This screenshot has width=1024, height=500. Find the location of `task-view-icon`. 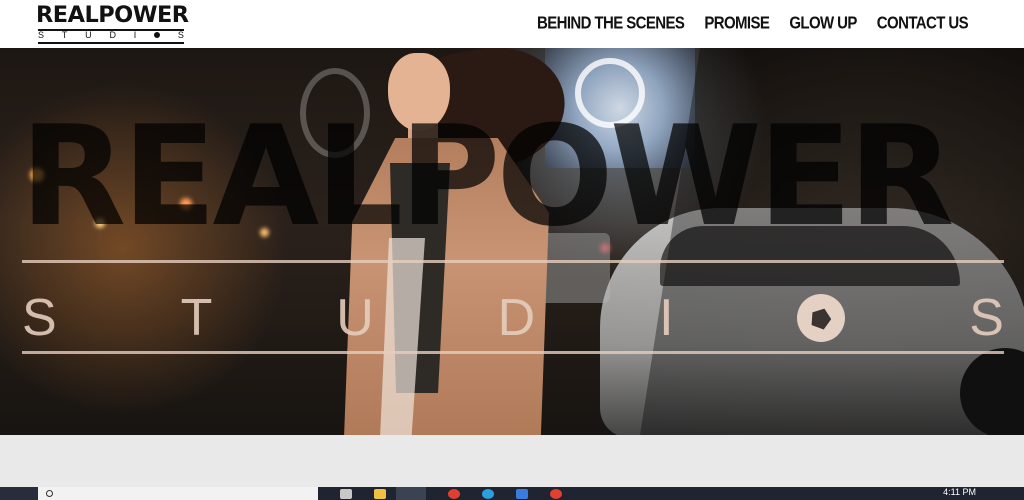

task-view-icon is located at coordinates (346, 493).